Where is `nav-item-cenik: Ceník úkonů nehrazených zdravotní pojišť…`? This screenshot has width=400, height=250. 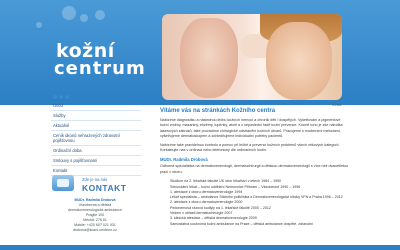
nav-item-cenik: Ceník úkonů nehrazených zdravotní pojišť… is located at coordinates (96, 139).